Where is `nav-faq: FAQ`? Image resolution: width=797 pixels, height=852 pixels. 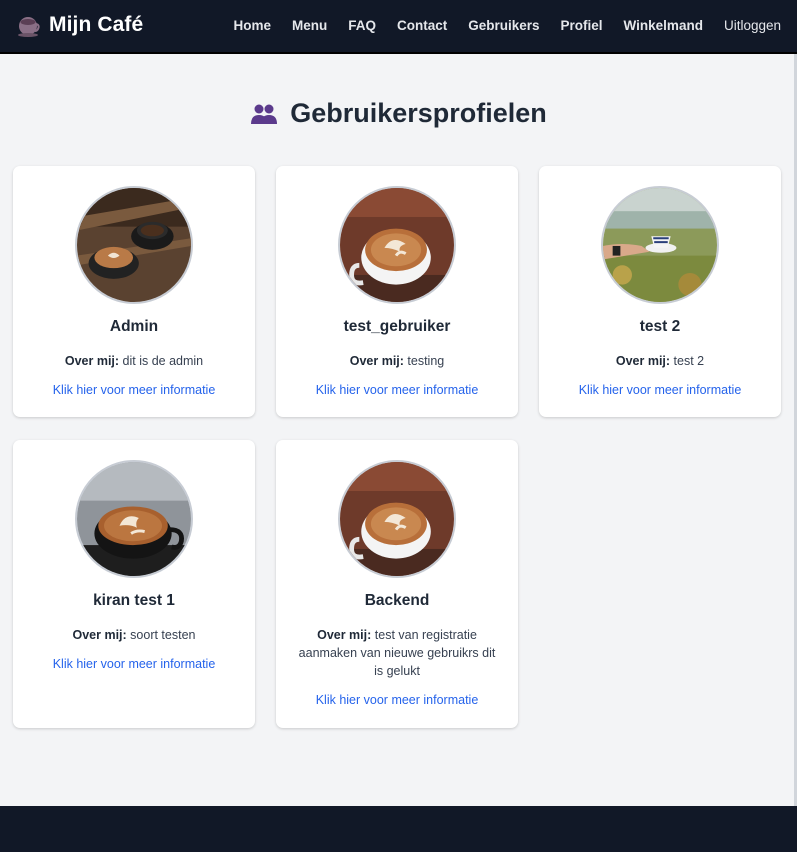
nav-faq: FAQ is located at coordinates (362, 25).